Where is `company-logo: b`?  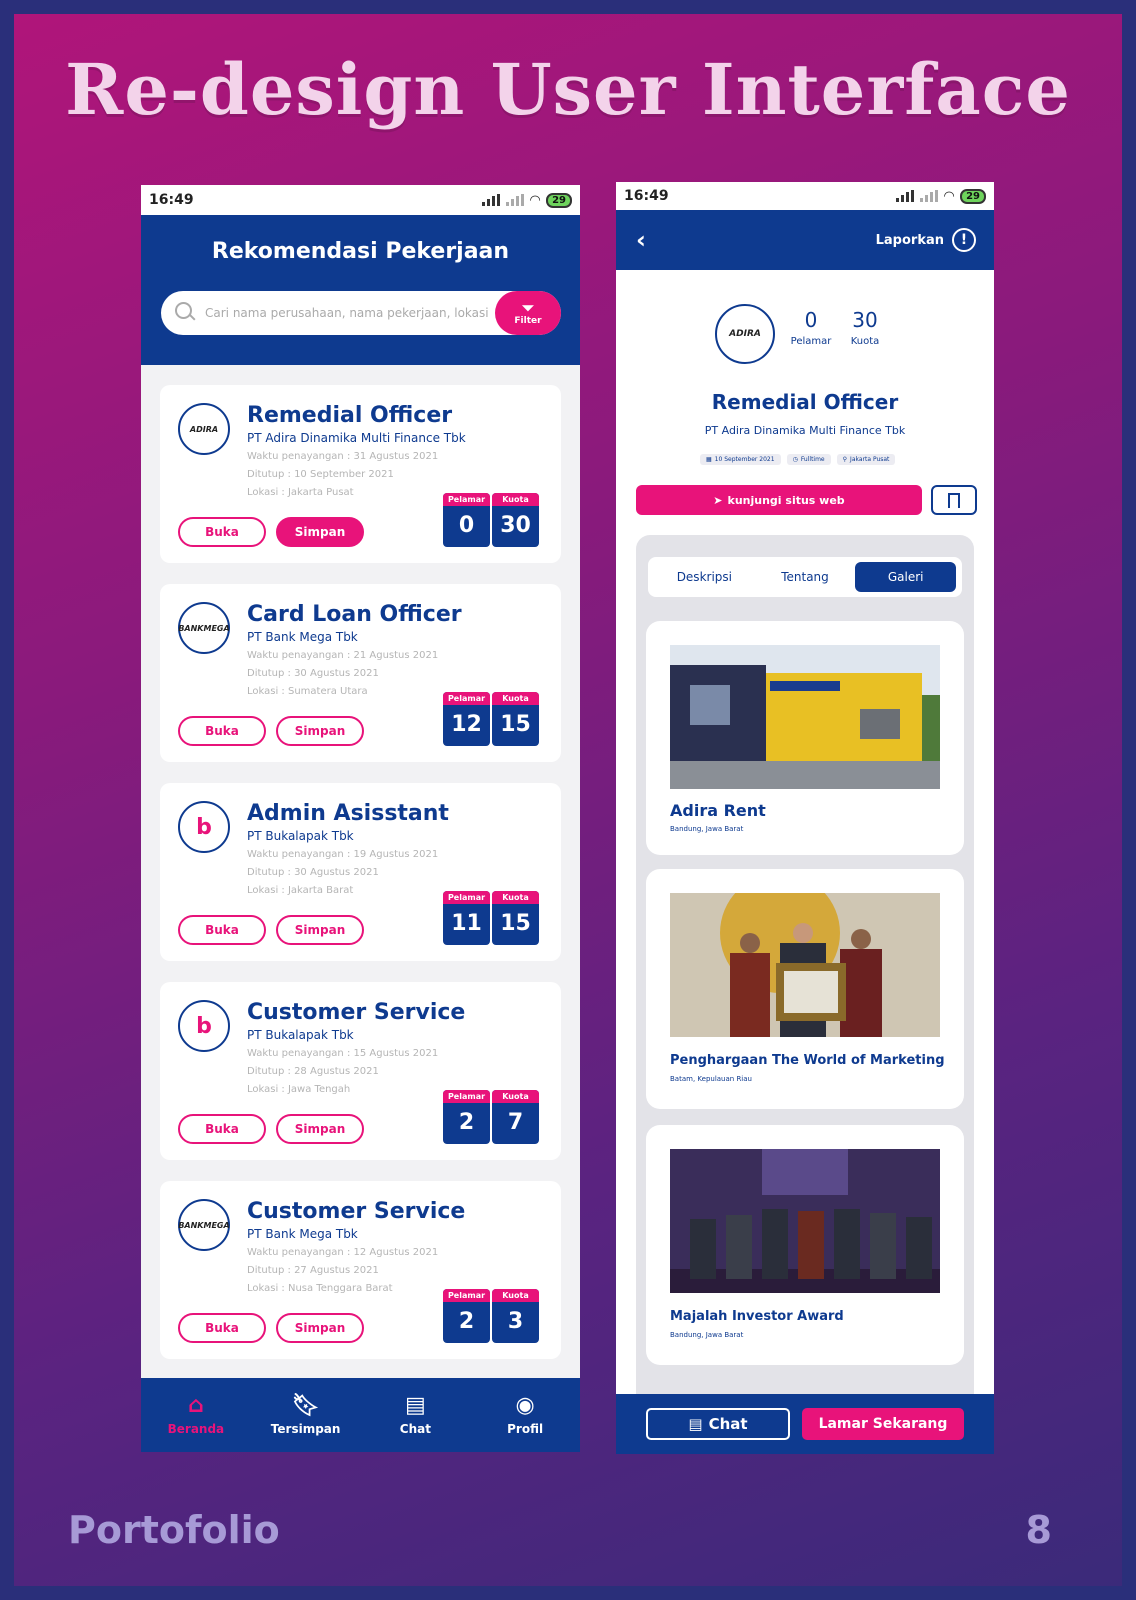
company-logo: b is located at coordinates (204, 827).